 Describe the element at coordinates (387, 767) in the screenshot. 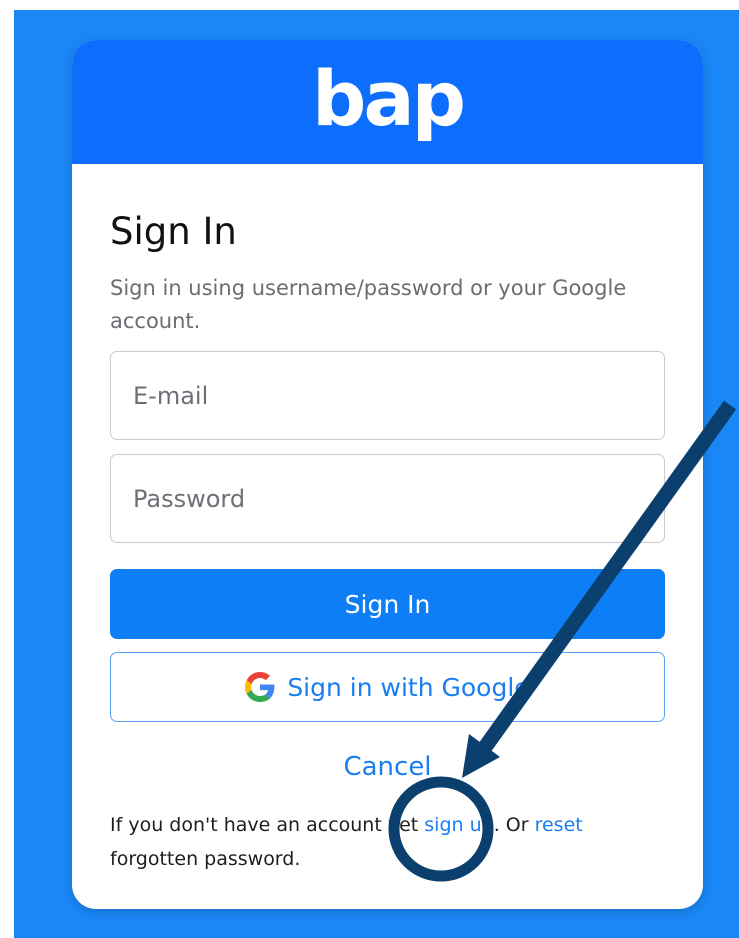

I see `cancel-link: Cancel` at that location.